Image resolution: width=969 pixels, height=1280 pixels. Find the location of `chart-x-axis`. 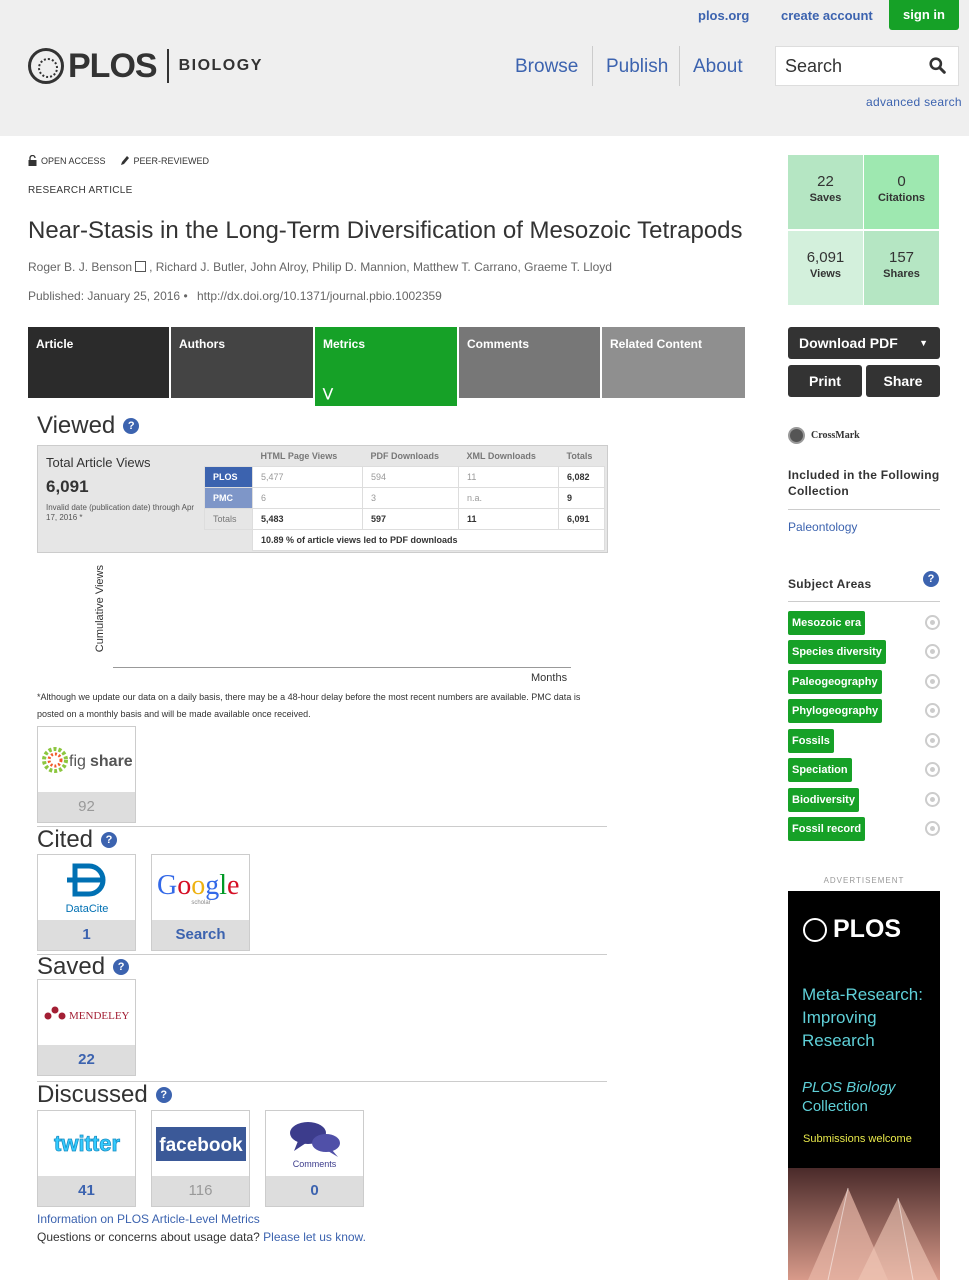

chart-x-axis is located at coordinates (342, 667).